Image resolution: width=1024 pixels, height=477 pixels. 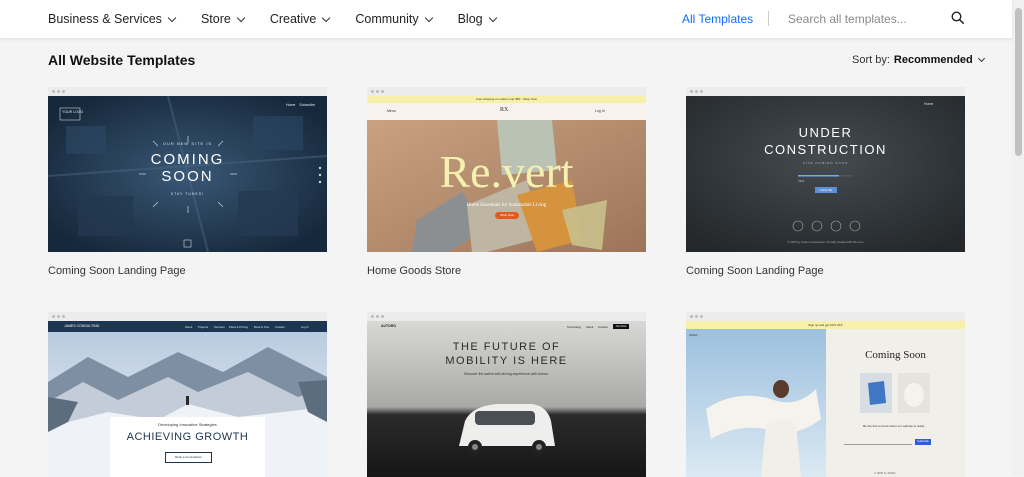 I want to click on sort-dropdown: Sort by: Recommended, so click(x=918, y=60).